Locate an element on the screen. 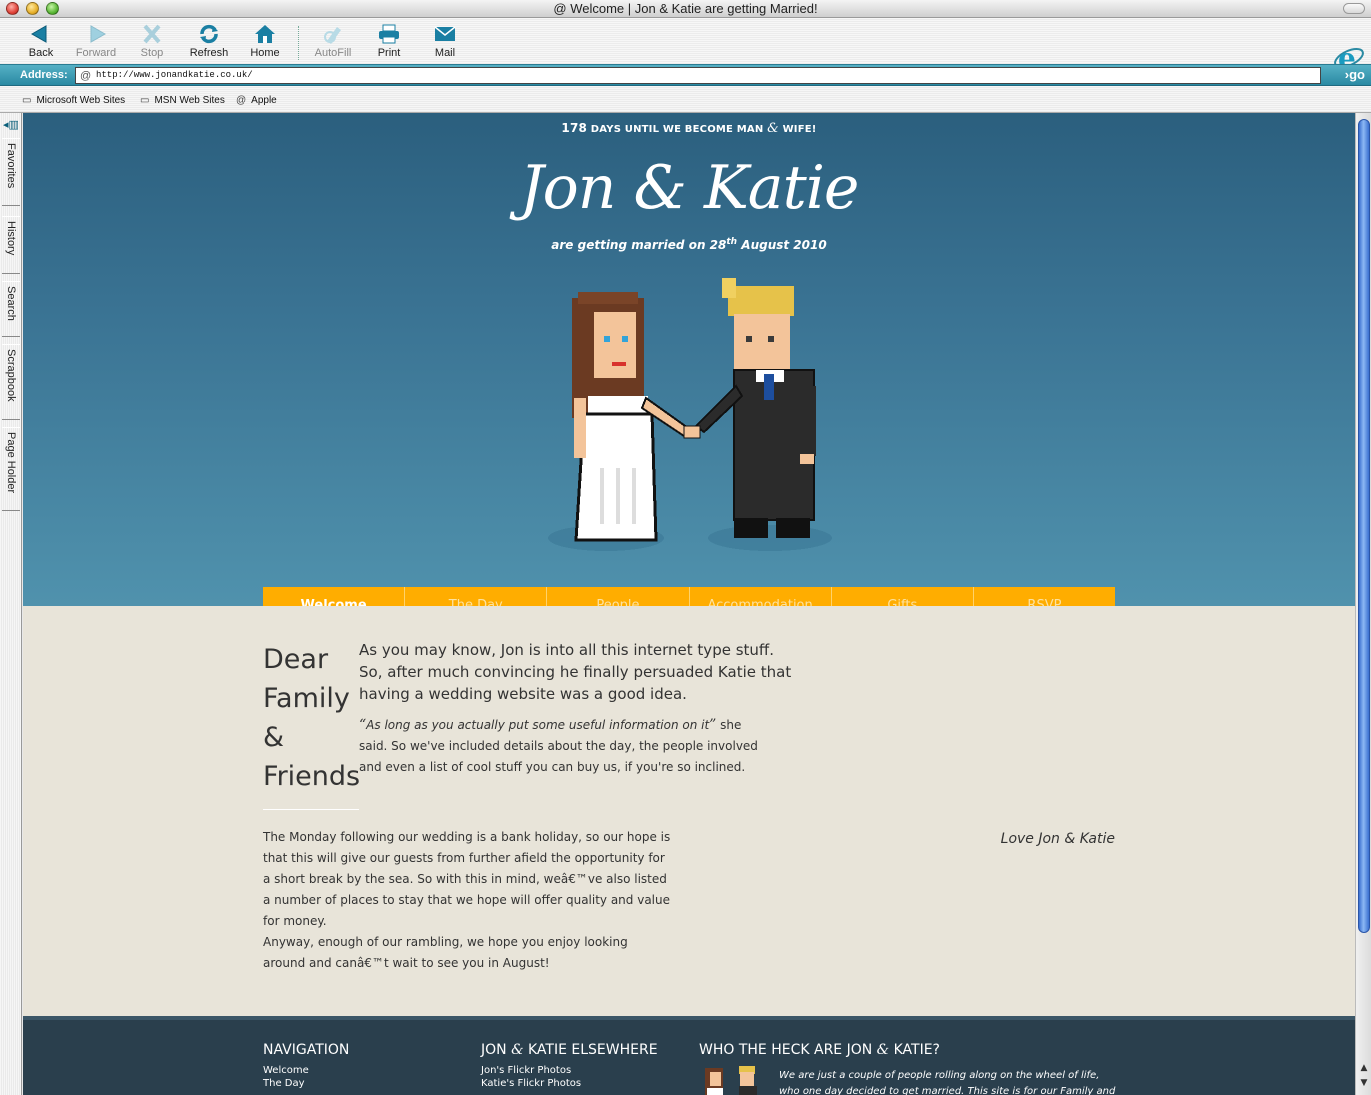 This screenshot has width=1371, height=1095. mail-label: Mail is located at coordinates (445, 53).